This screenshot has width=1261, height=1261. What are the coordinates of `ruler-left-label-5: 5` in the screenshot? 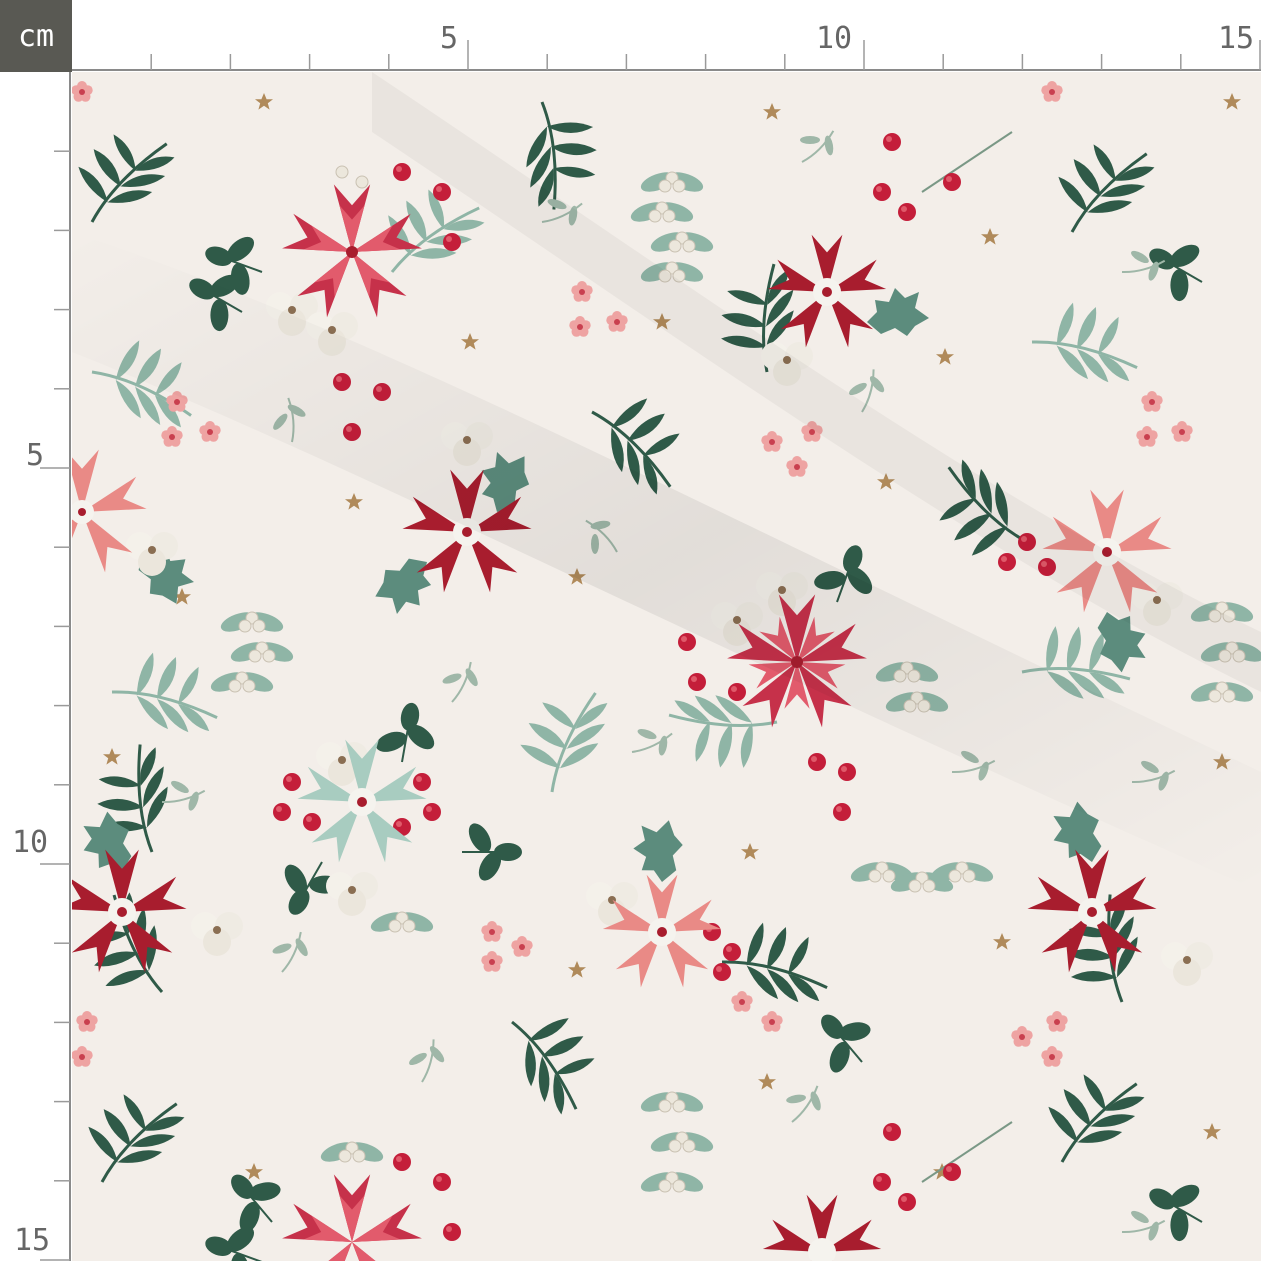 It's located at (35, 455).